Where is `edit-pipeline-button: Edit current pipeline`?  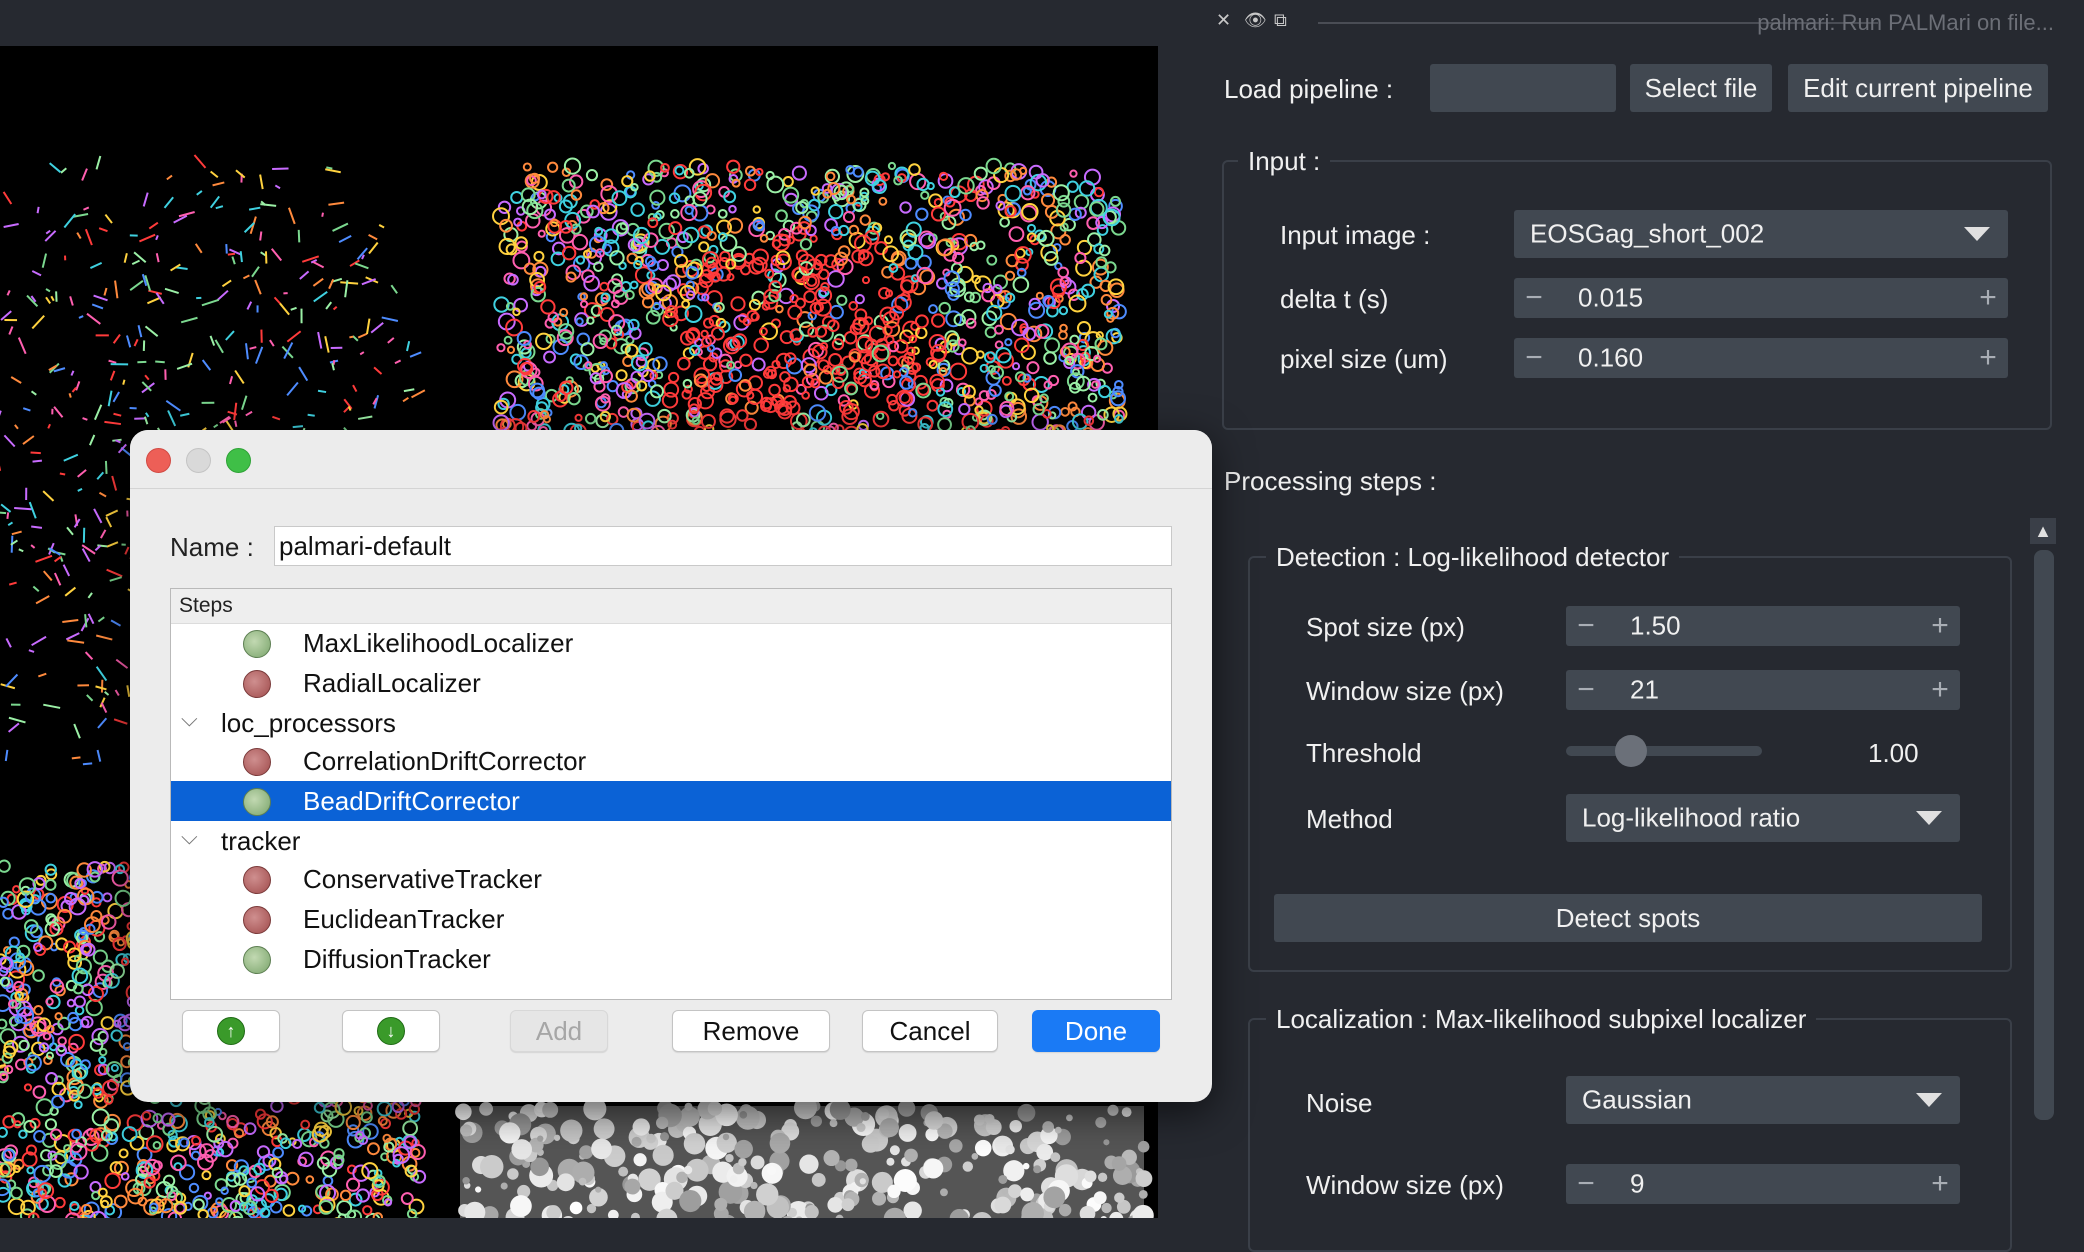
edit-pipeline-button: Edit current pipeline is located at coordinates (1918, 88).